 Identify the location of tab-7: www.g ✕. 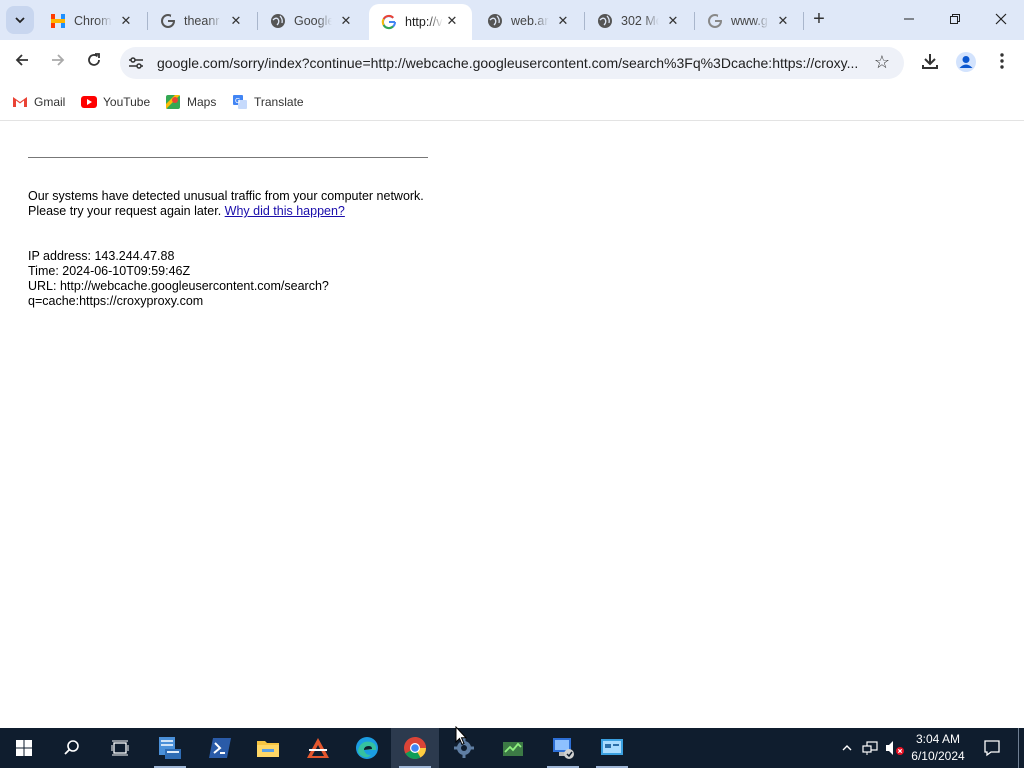
(749, 21).